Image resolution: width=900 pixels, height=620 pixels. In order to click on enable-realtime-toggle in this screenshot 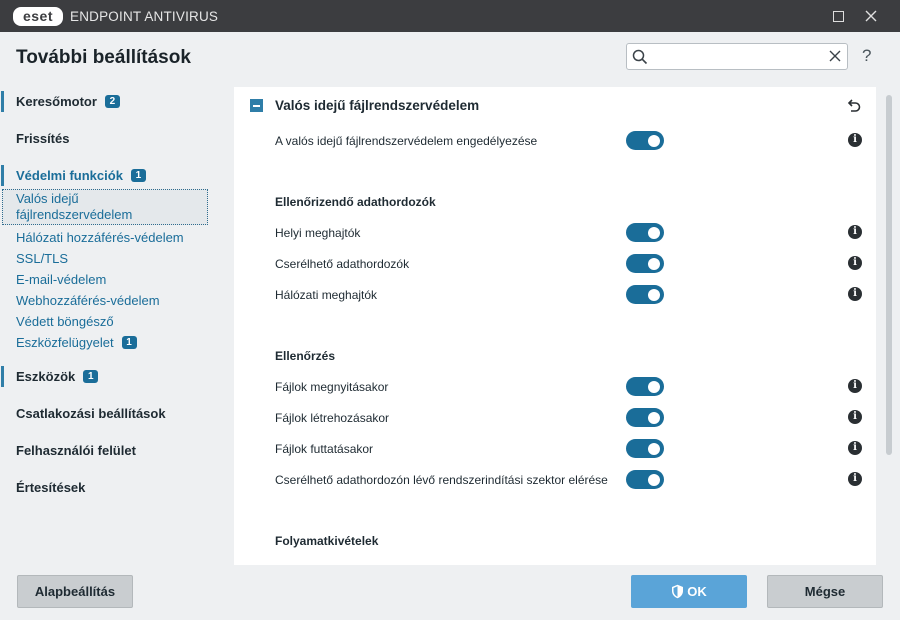, I will do `click(645, 140)`.